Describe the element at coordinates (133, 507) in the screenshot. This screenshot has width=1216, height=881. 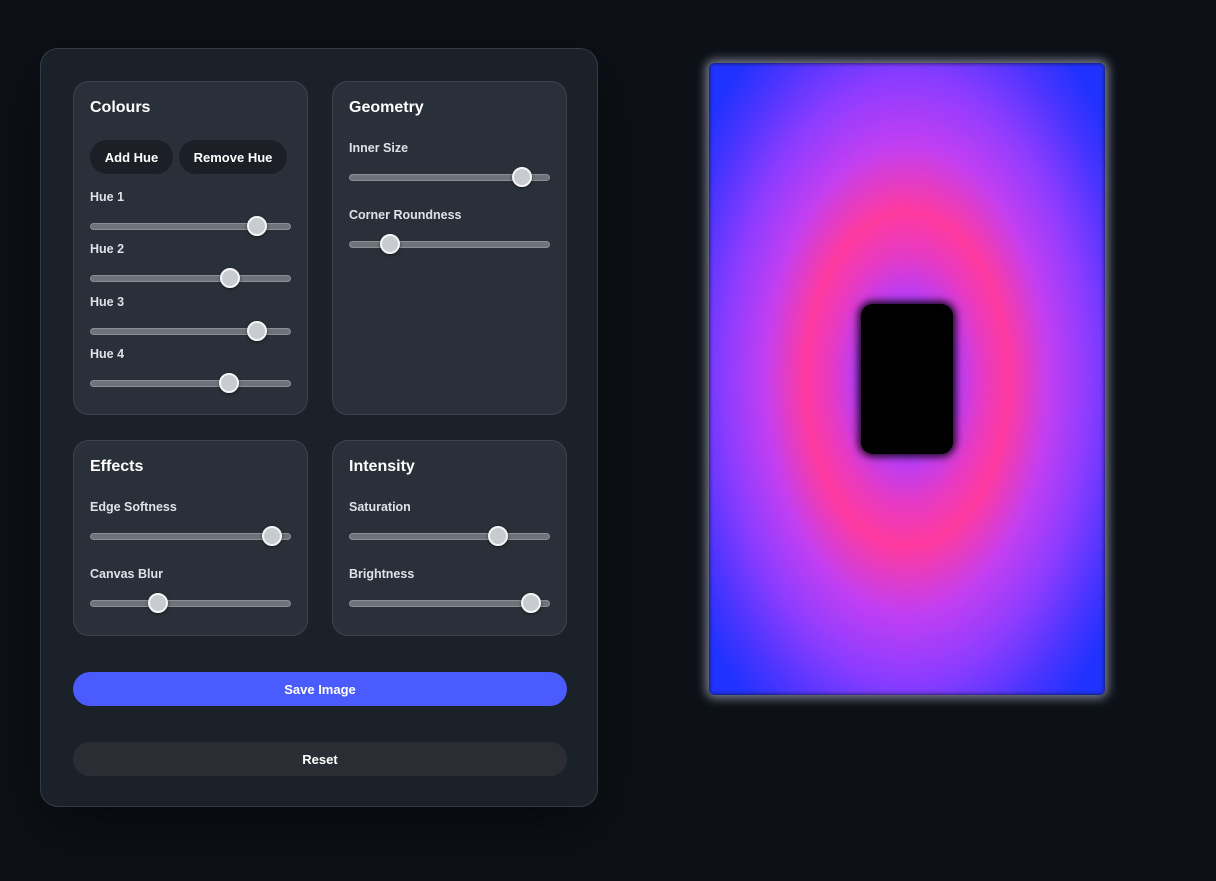
I see `edge-softness-label: Edge Softness` at that location.